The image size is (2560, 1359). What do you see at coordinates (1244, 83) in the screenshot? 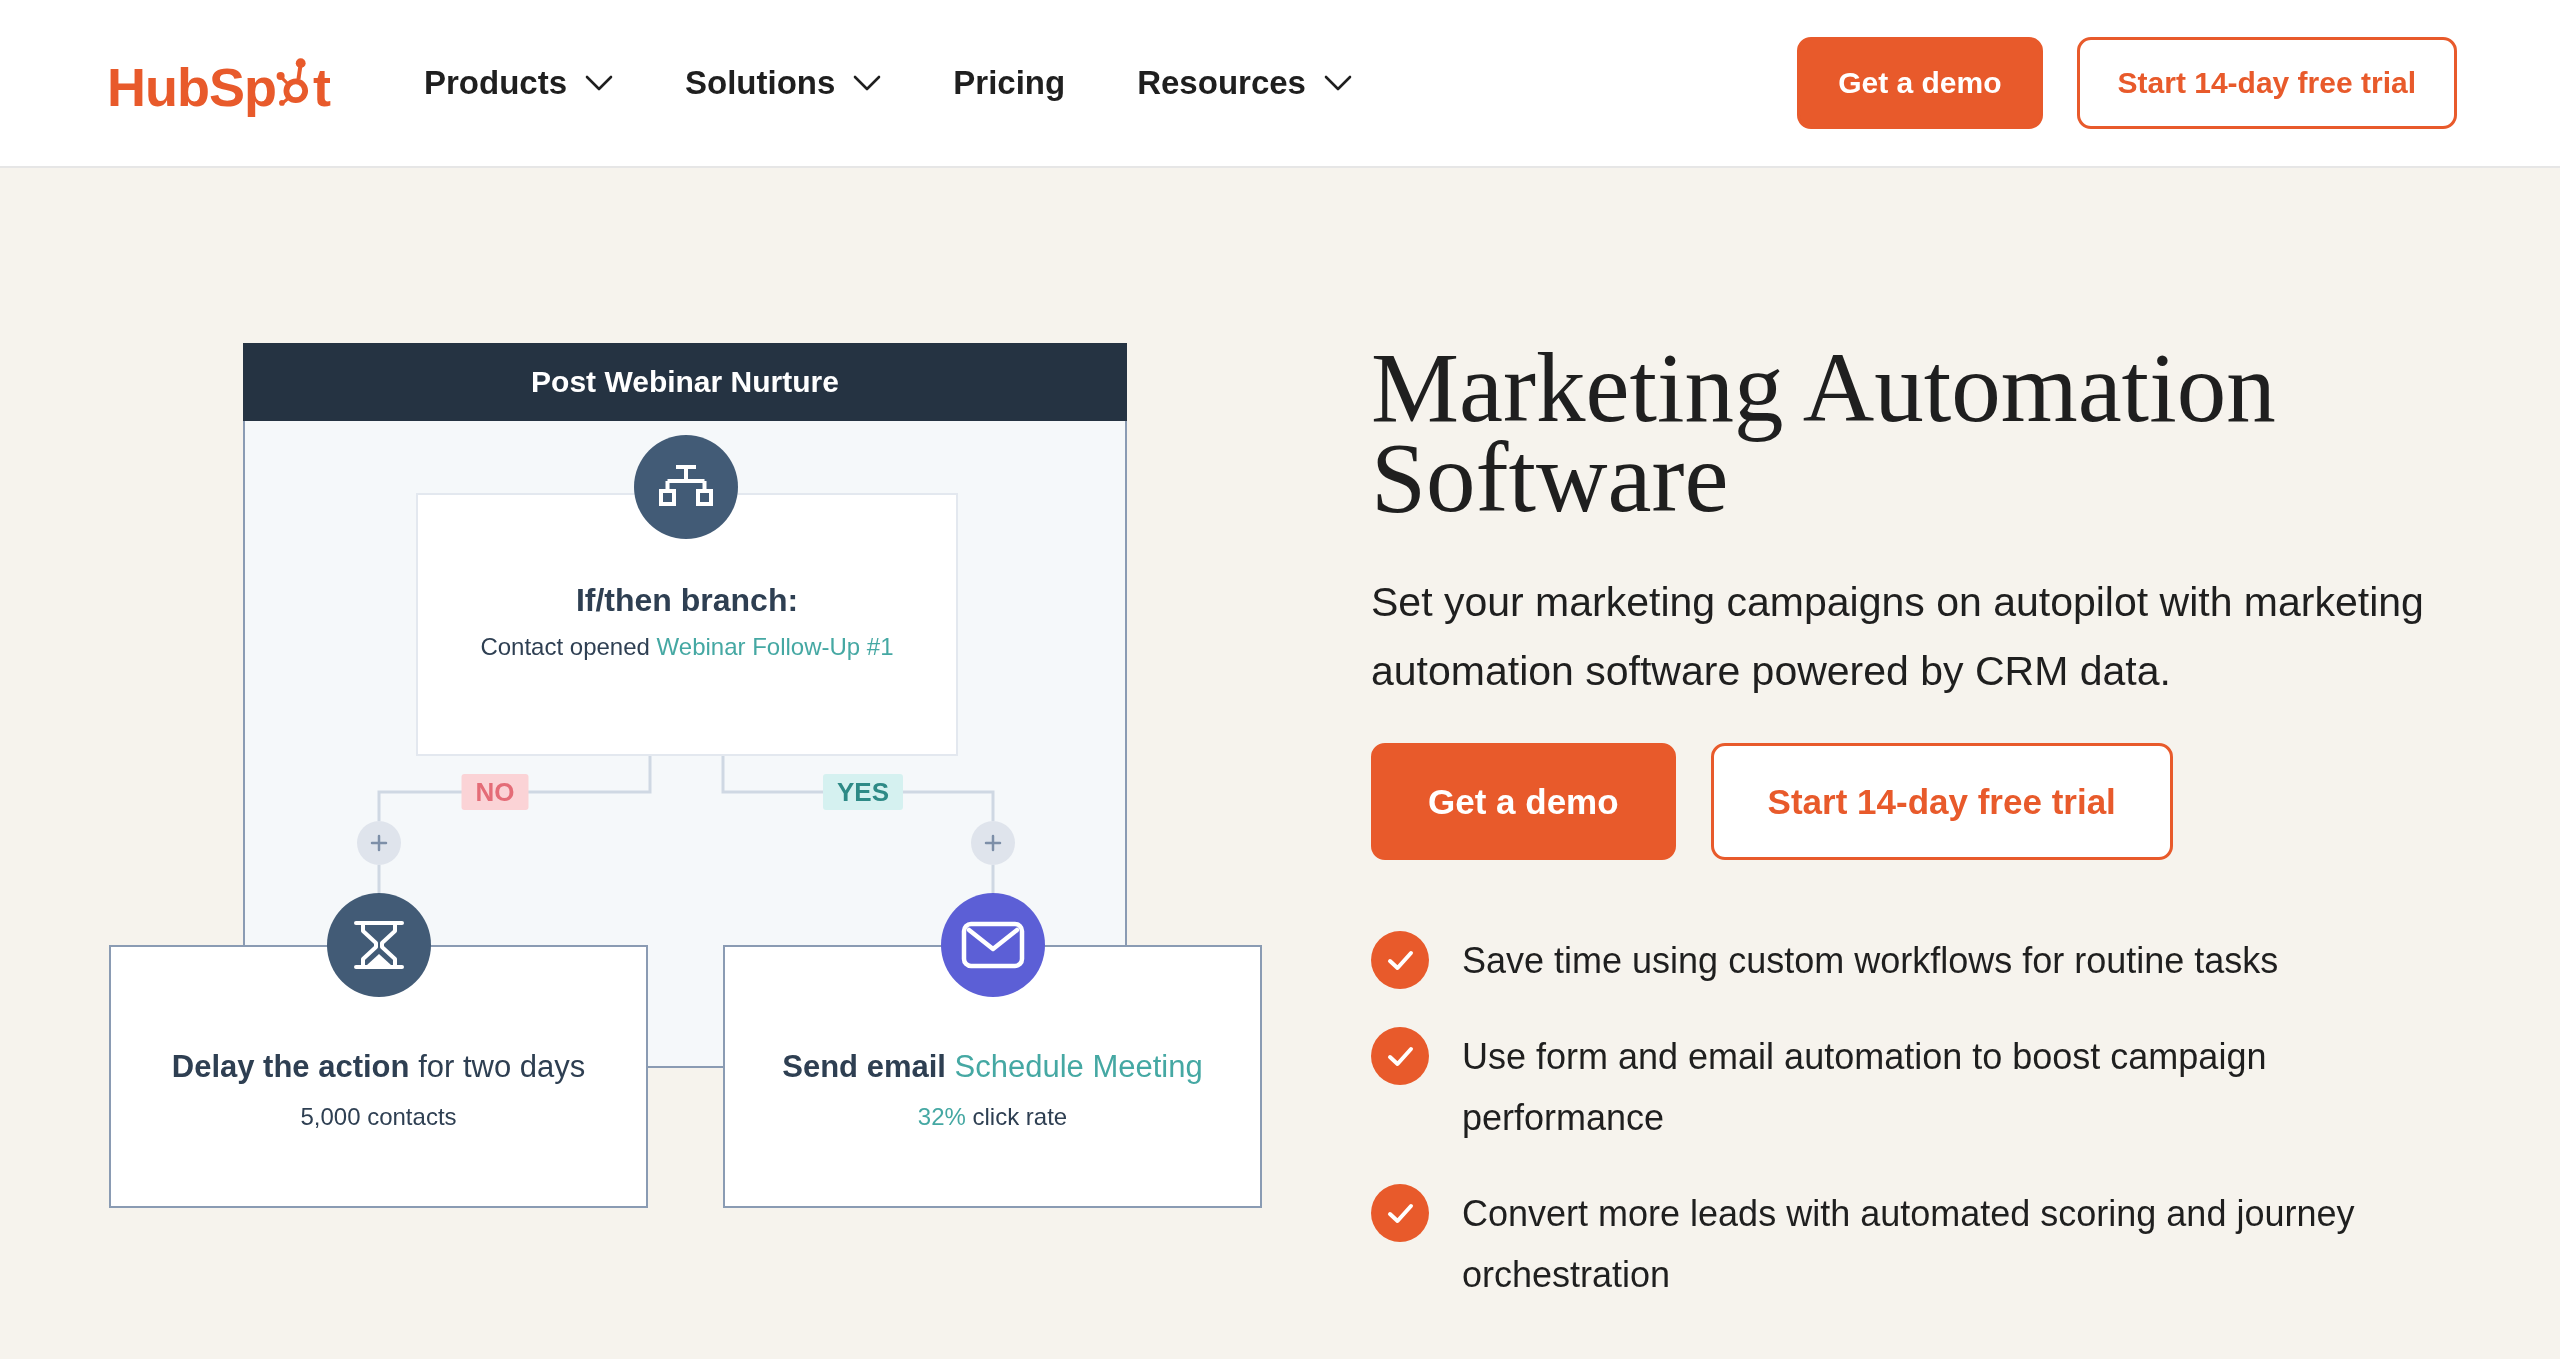
I see `nav-link: Resources` at bounding box center [1244, 83].